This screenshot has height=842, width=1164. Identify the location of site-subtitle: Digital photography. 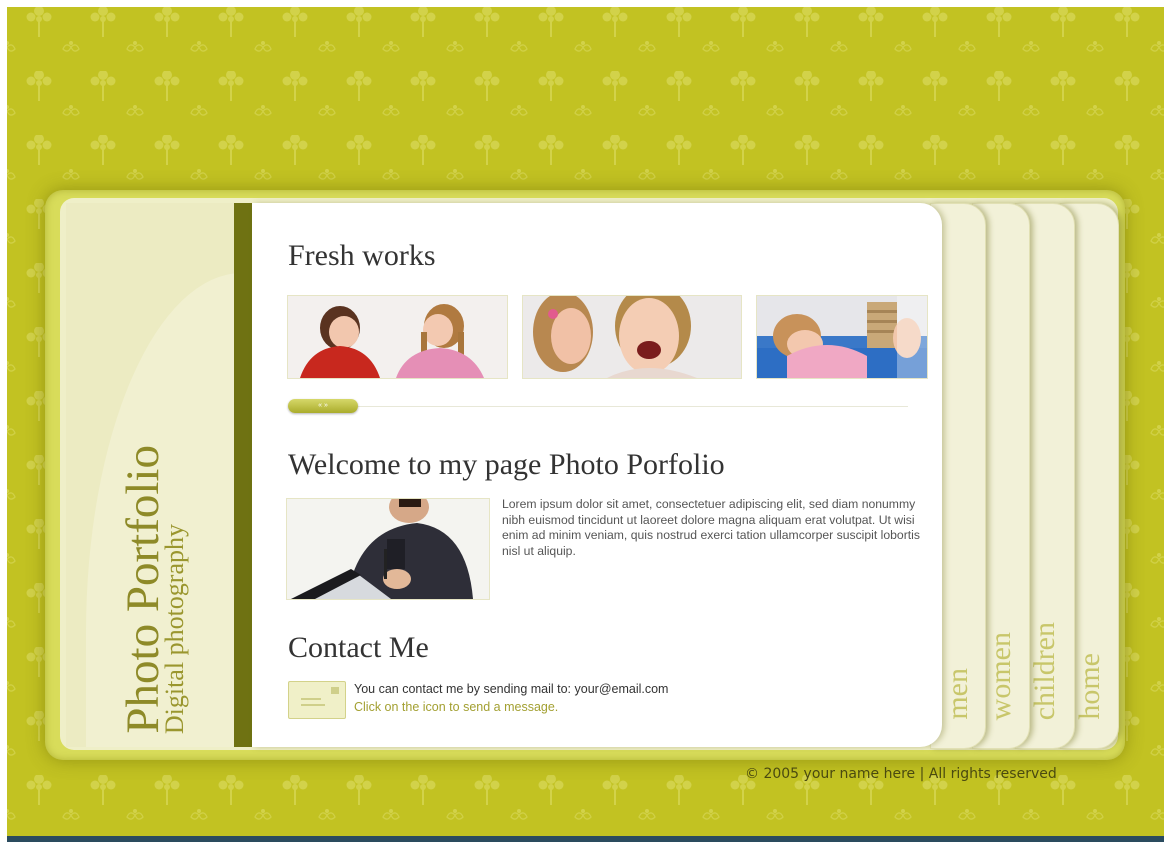
(174, 628).